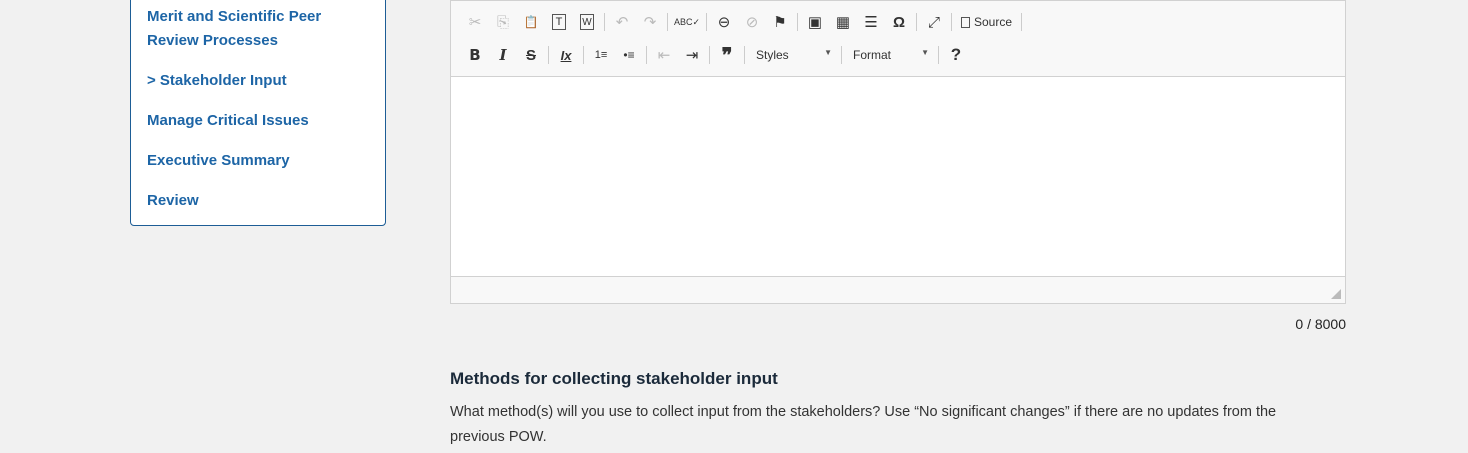 The height and width of the screenshot is (453, 1468). I want to click on bold-icon: B, so click(475, 55).